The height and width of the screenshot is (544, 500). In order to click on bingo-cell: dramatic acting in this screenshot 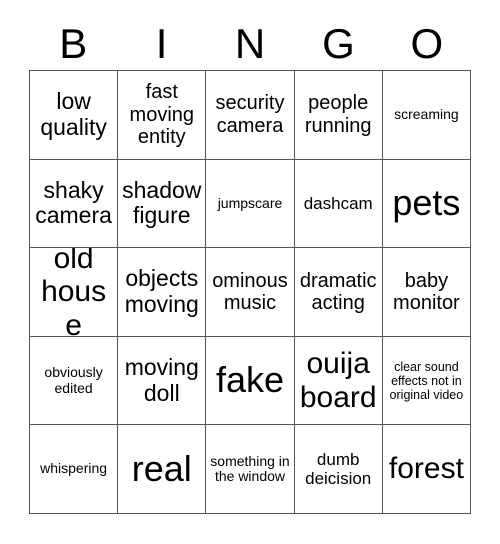, I will do `click(338, 292)`.